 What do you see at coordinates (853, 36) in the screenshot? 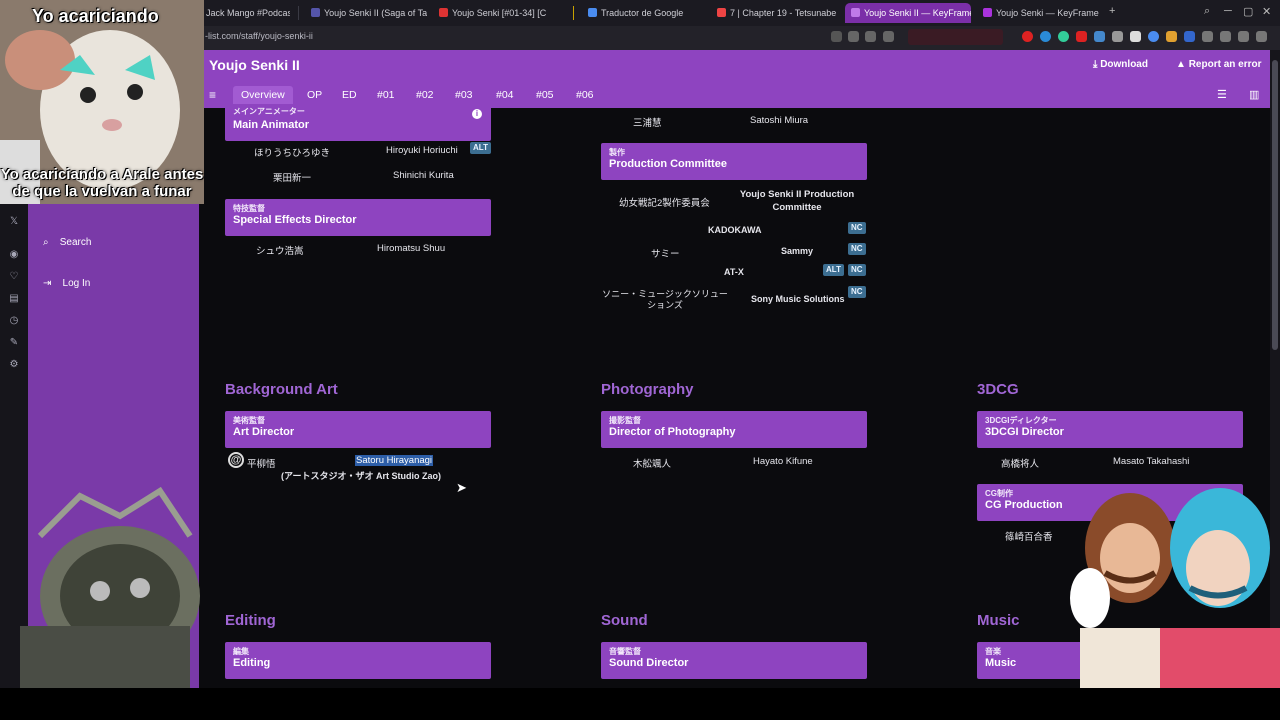
I see `shield-icon` at bounding box center [853, 36].